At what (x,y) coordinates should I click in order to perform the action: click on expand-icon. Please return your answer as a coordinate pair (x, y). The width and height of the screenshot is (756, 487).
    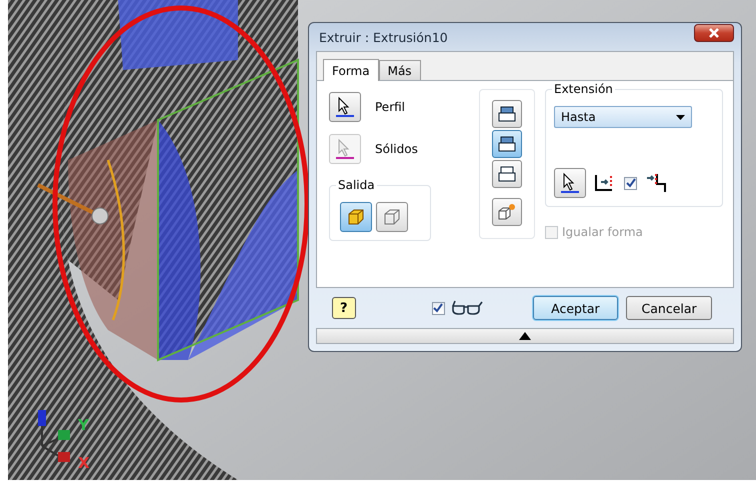
    Looking at the image, I should click on (525, 336).